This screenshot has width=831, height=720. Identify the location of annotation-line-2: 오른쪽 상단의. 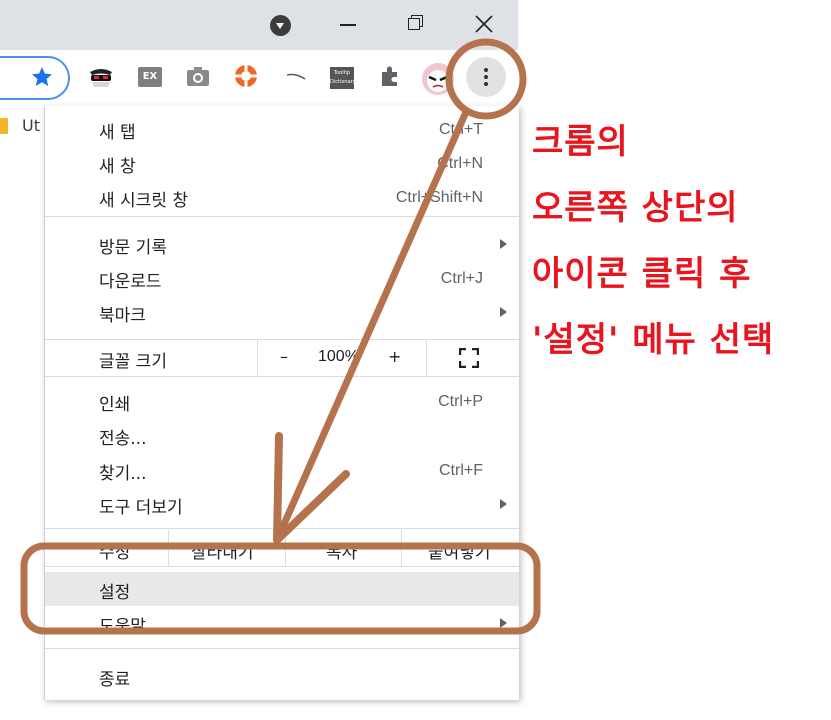
(635, 208).